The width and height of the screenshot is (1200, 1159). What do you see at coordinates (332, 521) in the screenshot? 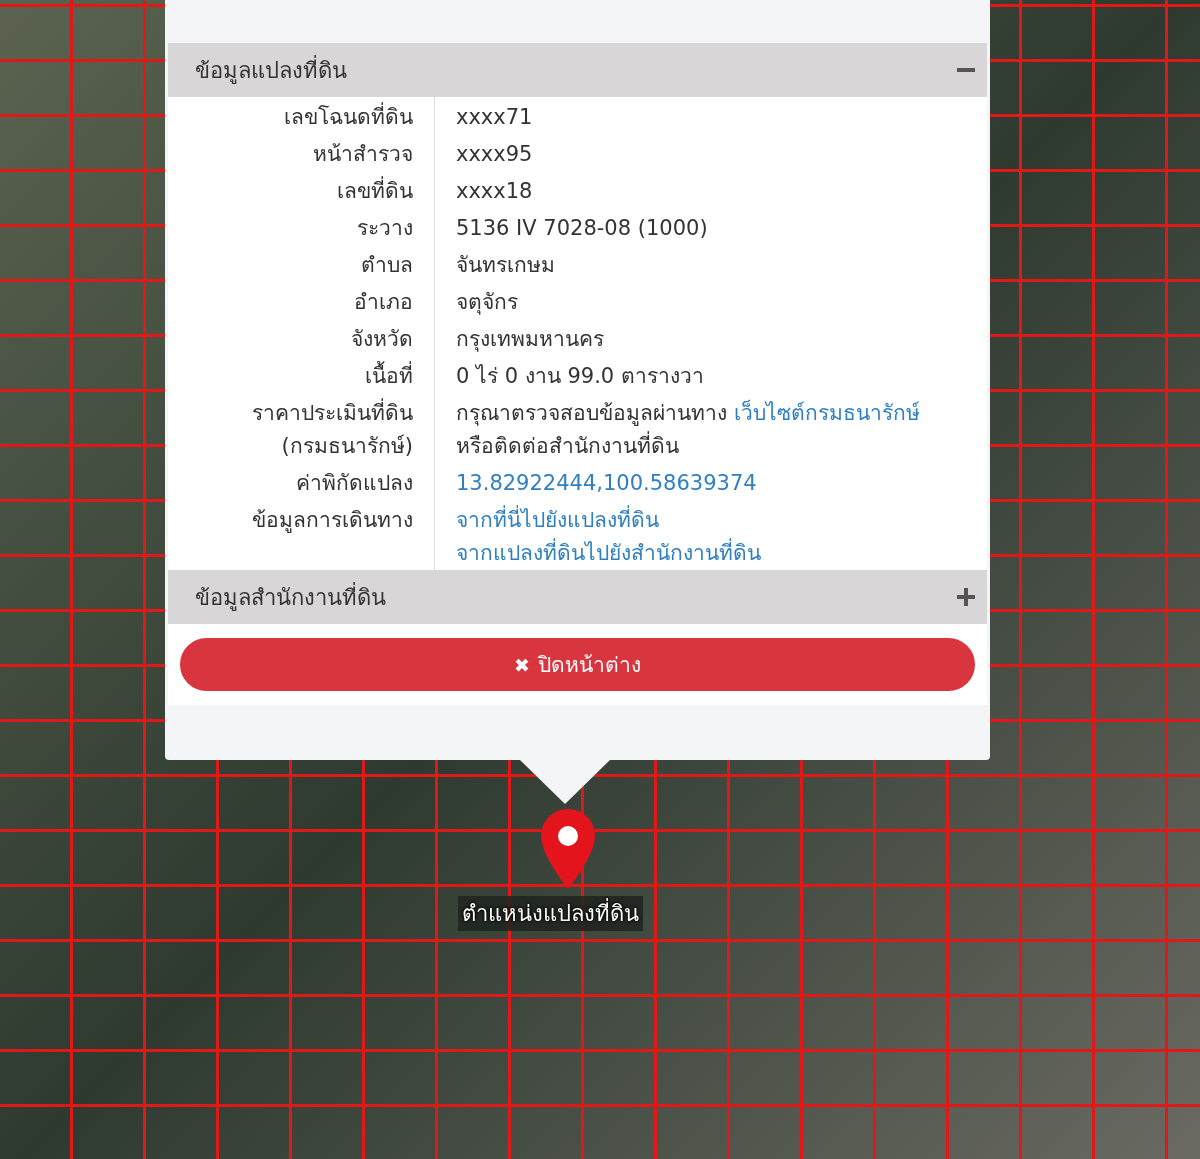
I see `field-label: ข้อมูลการเดินทาง` at bounding box center [332, 521].